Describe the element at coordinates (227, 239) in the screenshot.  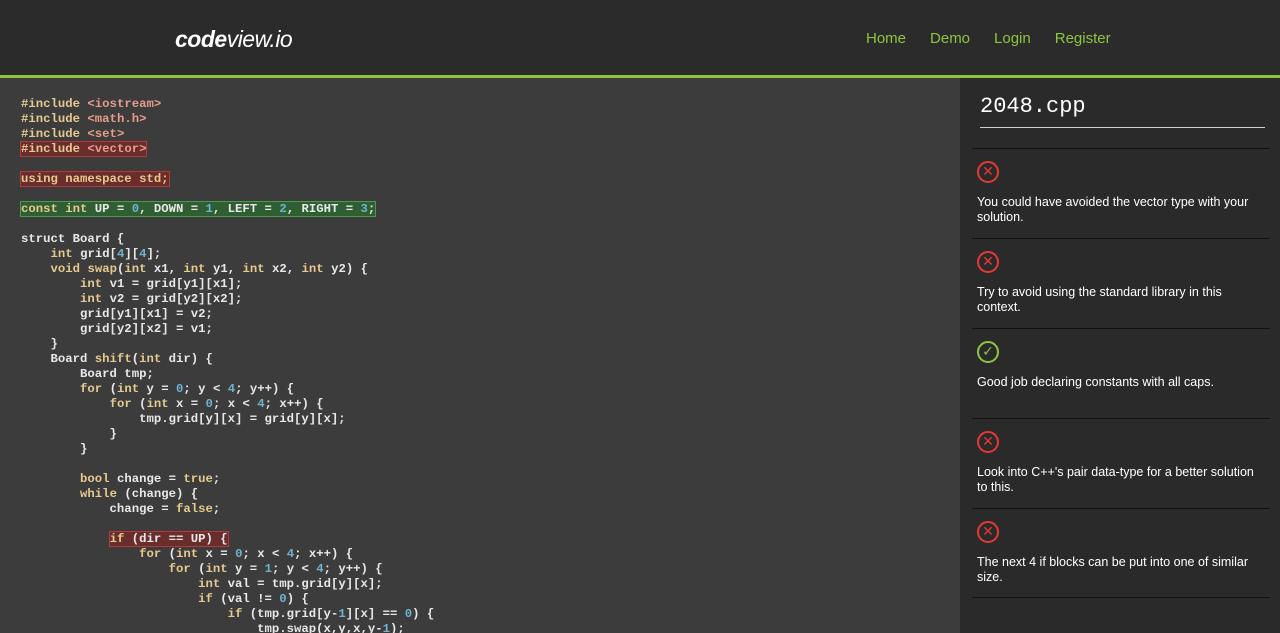
I see `code-line: struct Board {` at that location.